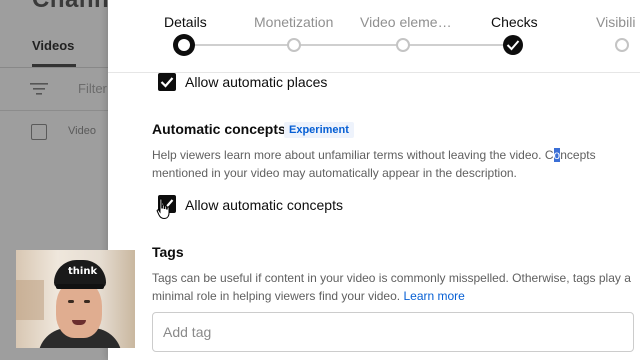 The width and height of the screenshot is (640, 360). I want to click on concepts-title: Automatic concepts, so click(219, 129).